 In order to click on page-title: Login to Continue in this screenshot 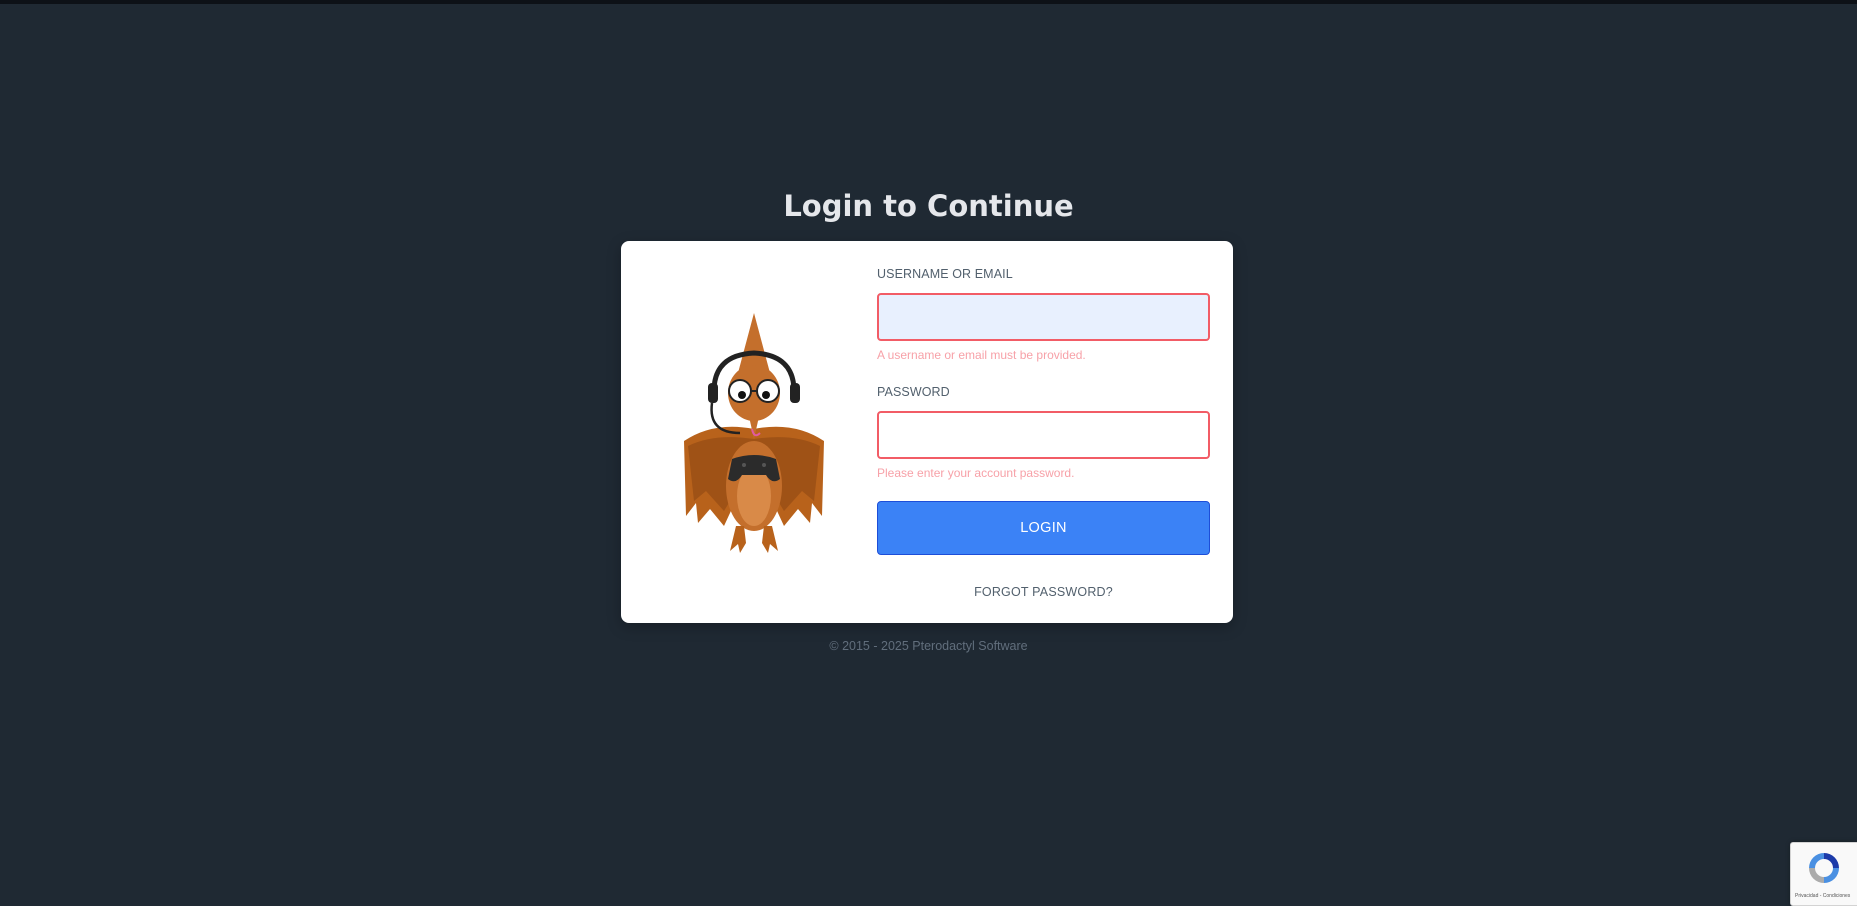, I will do `click(928, 206)`.